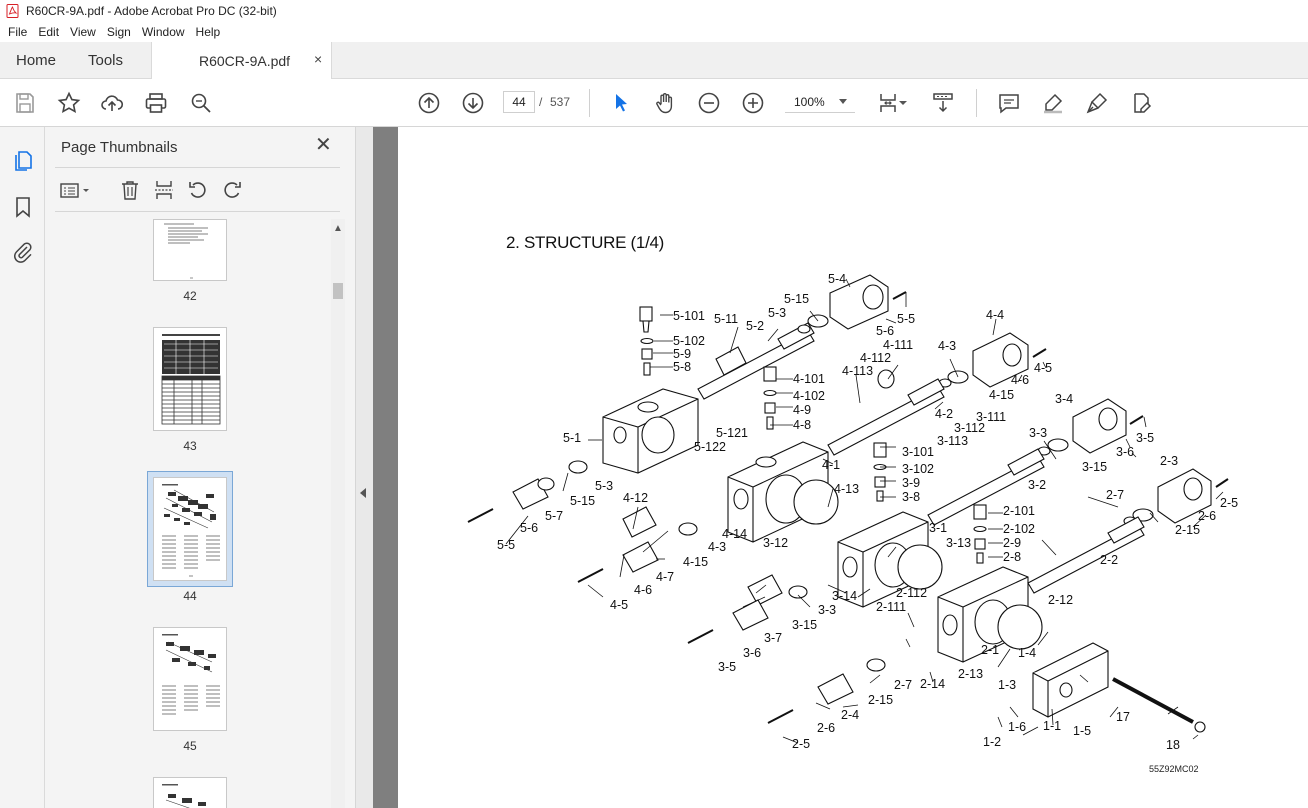 The height and width of the screenshot is (808, 1308). What do you see at coordinates (519, 102) in the screenshot?
I see `page-number-input: 44` at bounding box center [519, 102].